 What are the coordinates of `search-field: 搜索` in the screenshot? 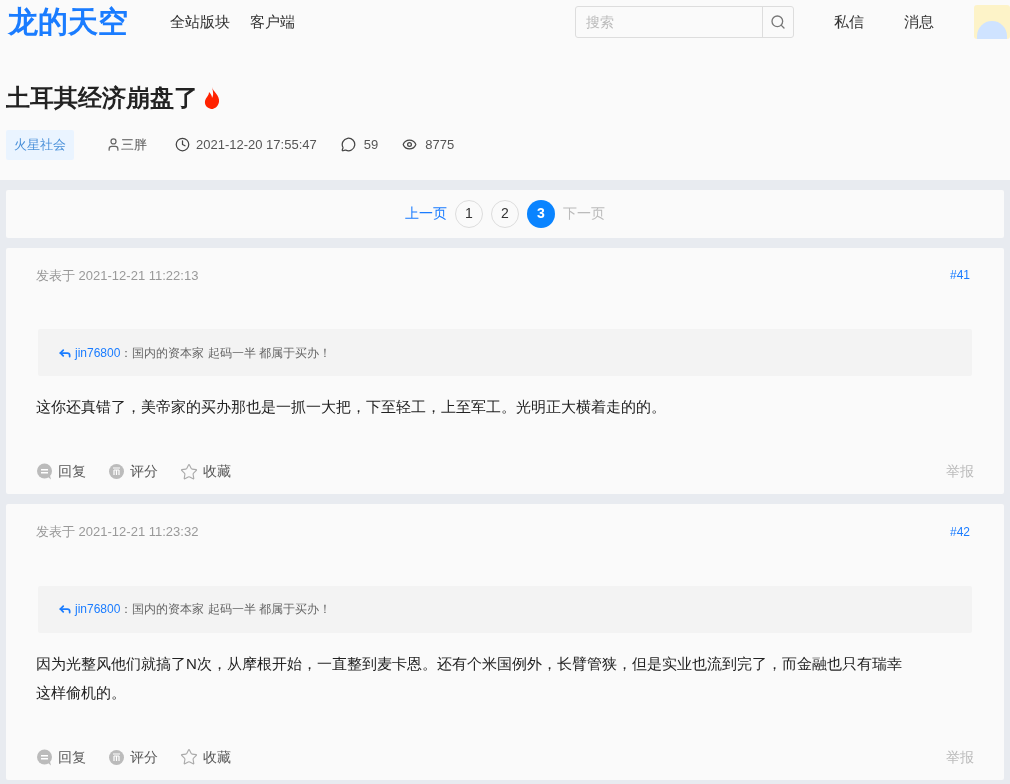 It's located at (669, 22).